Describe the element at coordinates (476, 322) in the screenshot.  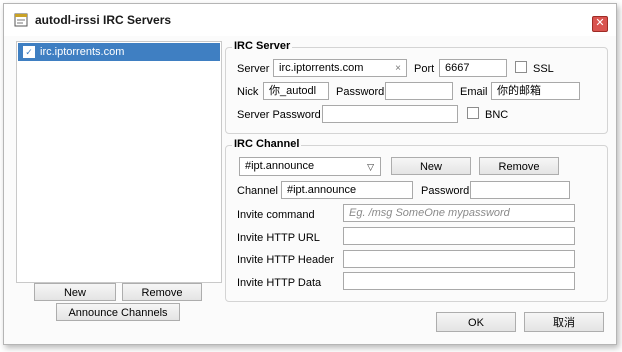
I see `ok-button: OK` at that location.